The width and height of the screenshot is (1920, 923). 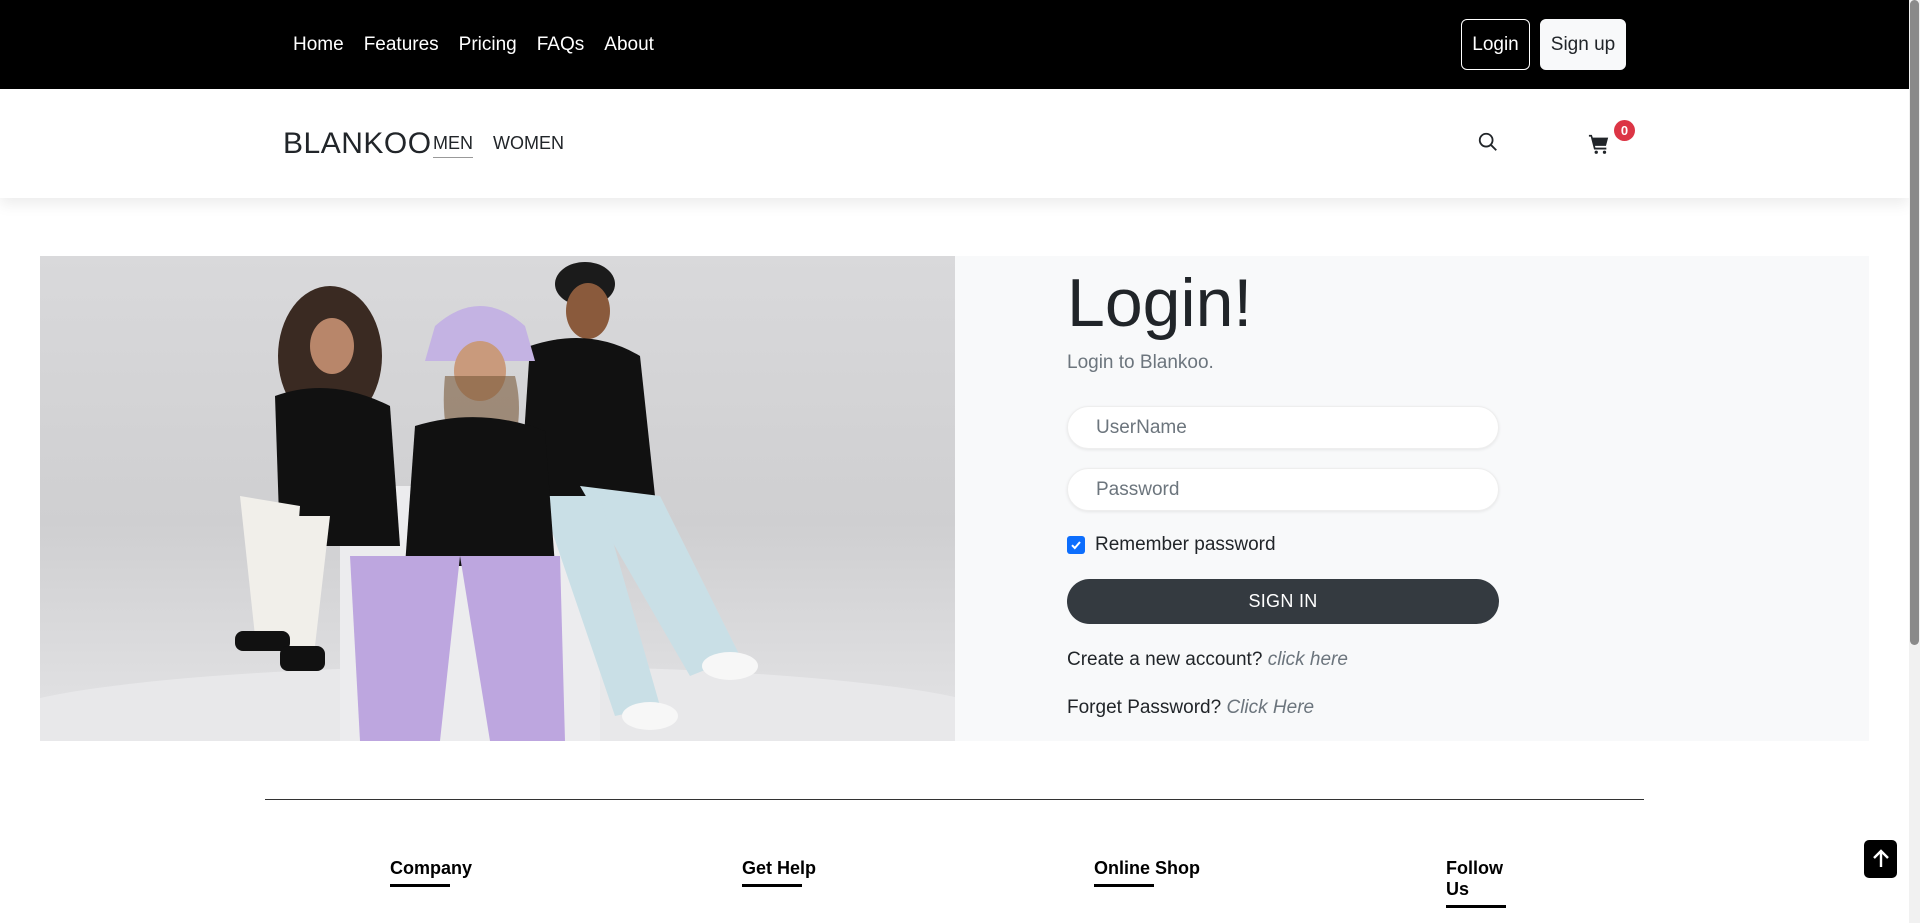 I want to click on footer-heading-company: Company, so click(x=431, y=868).